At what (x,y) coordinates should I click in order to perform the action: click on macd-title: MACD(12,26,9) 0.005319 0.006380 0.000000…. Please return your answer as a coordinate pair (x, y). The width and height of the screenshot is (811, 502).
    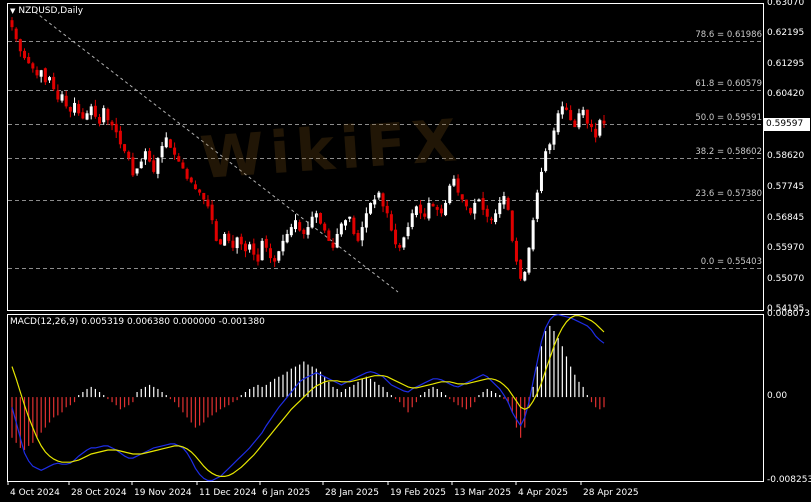
    Looking at the image, I should click on (137, 322).